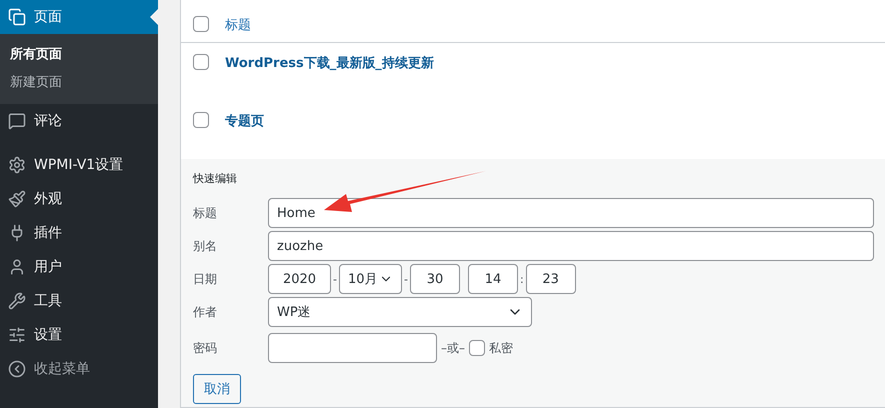 The width and height of the screenshot is (885, 408). I want to click on field-label: 作者, so click(205, 312).